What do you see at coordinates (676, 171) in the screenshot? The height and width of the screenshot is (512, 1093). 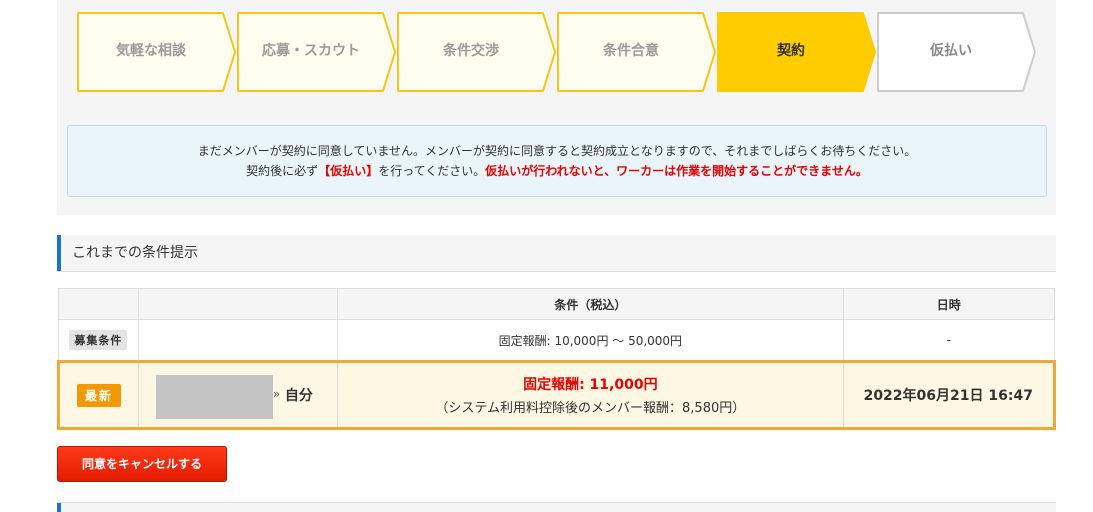 I see `notice-warning: 仮払いが行われないと、ワーカーは作業を開始することができません。` at bounding box center [676, 171].